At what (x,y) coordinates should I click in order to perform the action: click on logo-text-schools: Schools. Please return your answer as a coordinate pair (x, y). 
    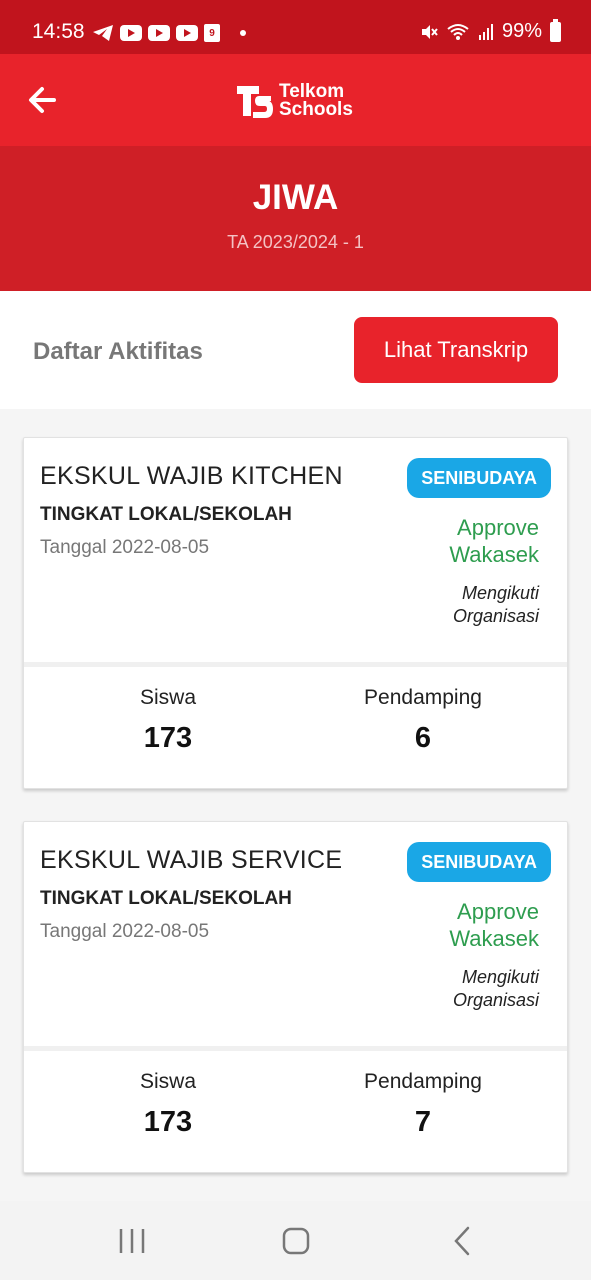
    Looking at the image, I should click on (316, 109).